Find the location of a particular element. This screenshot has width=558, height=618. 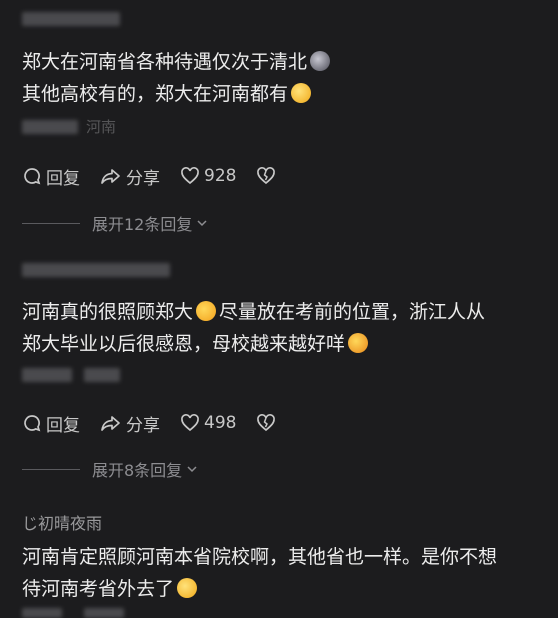

expand-replies: 展开8条回复 is located at coordinates (110, 469).